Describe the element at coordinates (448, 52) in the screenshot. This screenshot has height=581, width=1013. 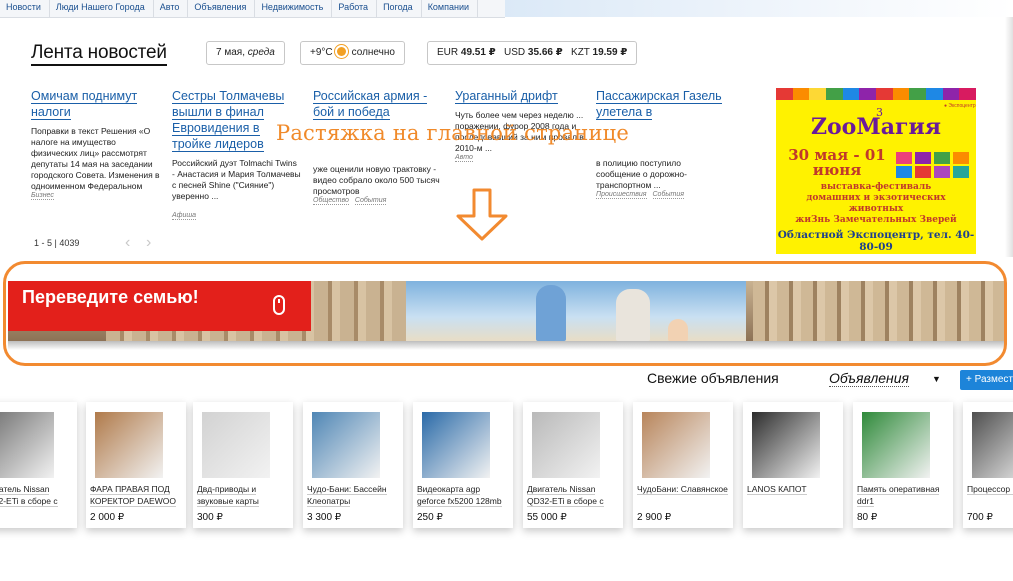
I see `eur-label: EUR` at that location.